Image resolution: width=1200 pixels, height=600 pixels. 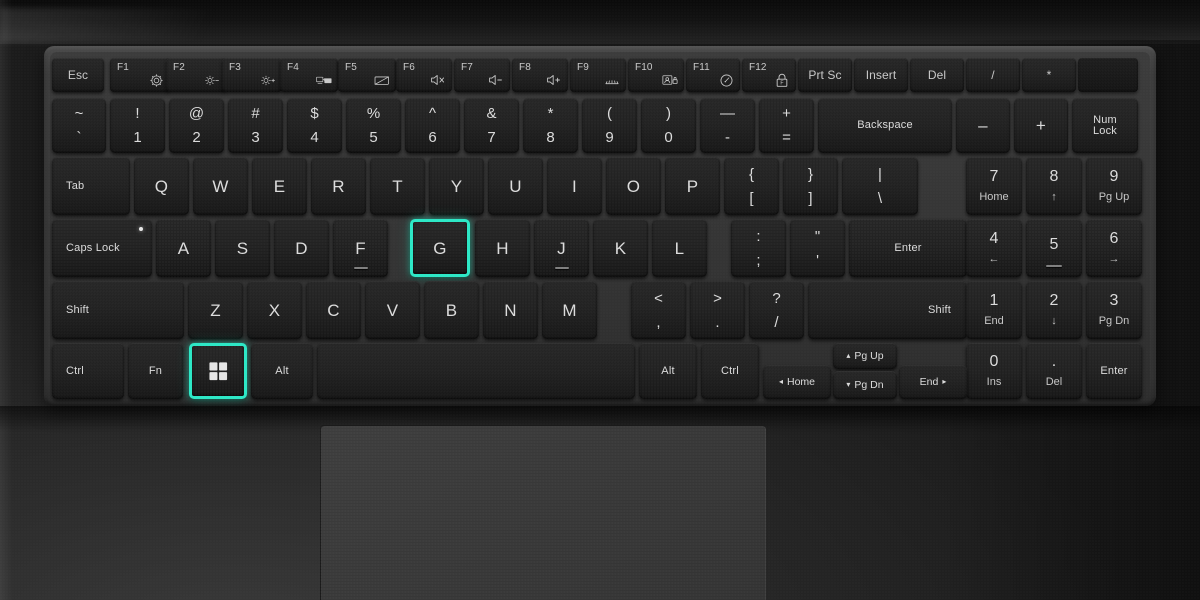 What do you see at coordinates (432, 125) in the screenshot?
I see `key-digit-6: ^ 6` at bounding box center [432, 125].